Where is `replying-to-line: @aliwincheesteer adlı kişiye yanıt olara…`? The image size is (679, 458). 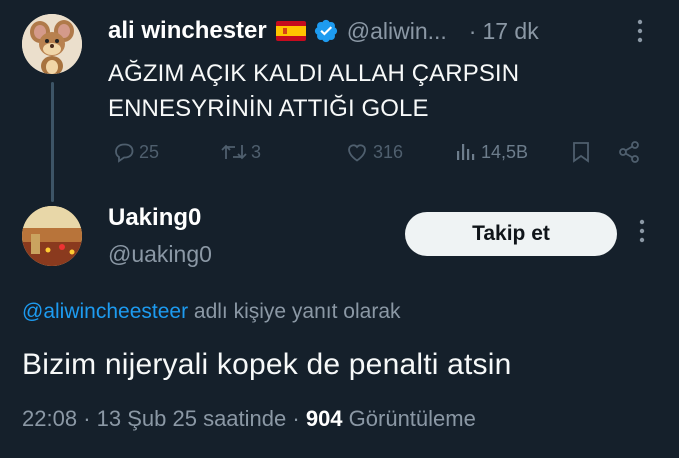
replying-to-line: @aliwincheesteer adlı kişiye yanıt olara… is located at coordinates (211, 312).